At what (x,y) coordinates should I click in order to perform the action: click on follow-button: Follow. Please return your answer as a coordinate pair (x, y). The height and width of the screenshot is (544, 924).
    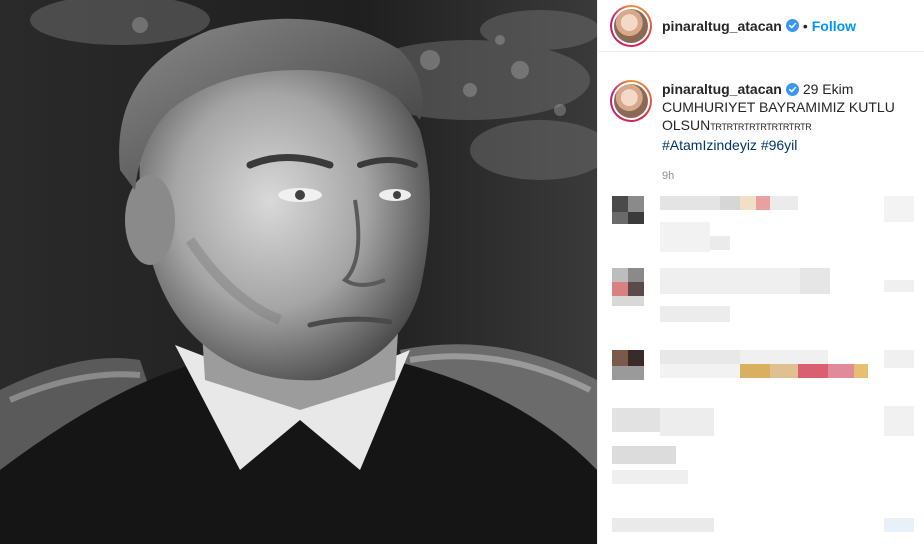
    Looking at the image, I should click on (834, 26).